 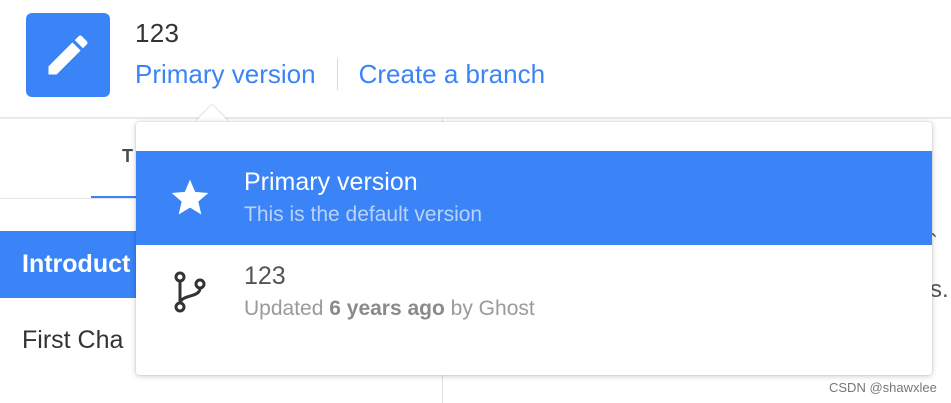 I want to click on version-links: Primary version Create a branch, so click(x=340, y=74).